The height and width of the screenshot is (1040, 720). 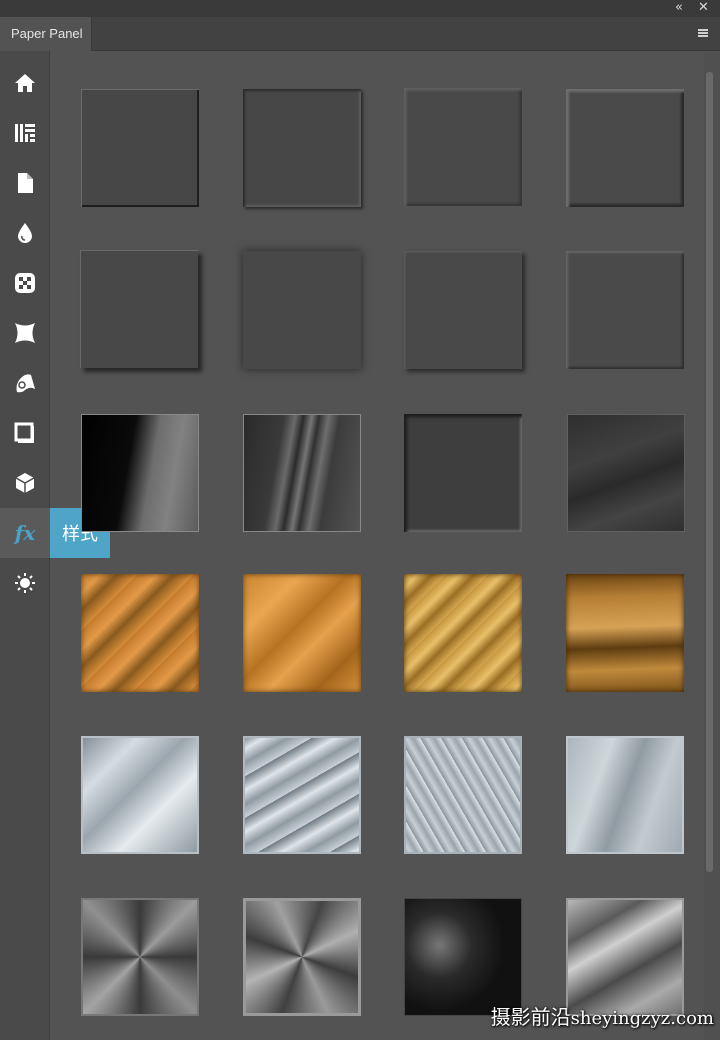 I want to click on sidebar-item-home, so click(x=25, y=83).